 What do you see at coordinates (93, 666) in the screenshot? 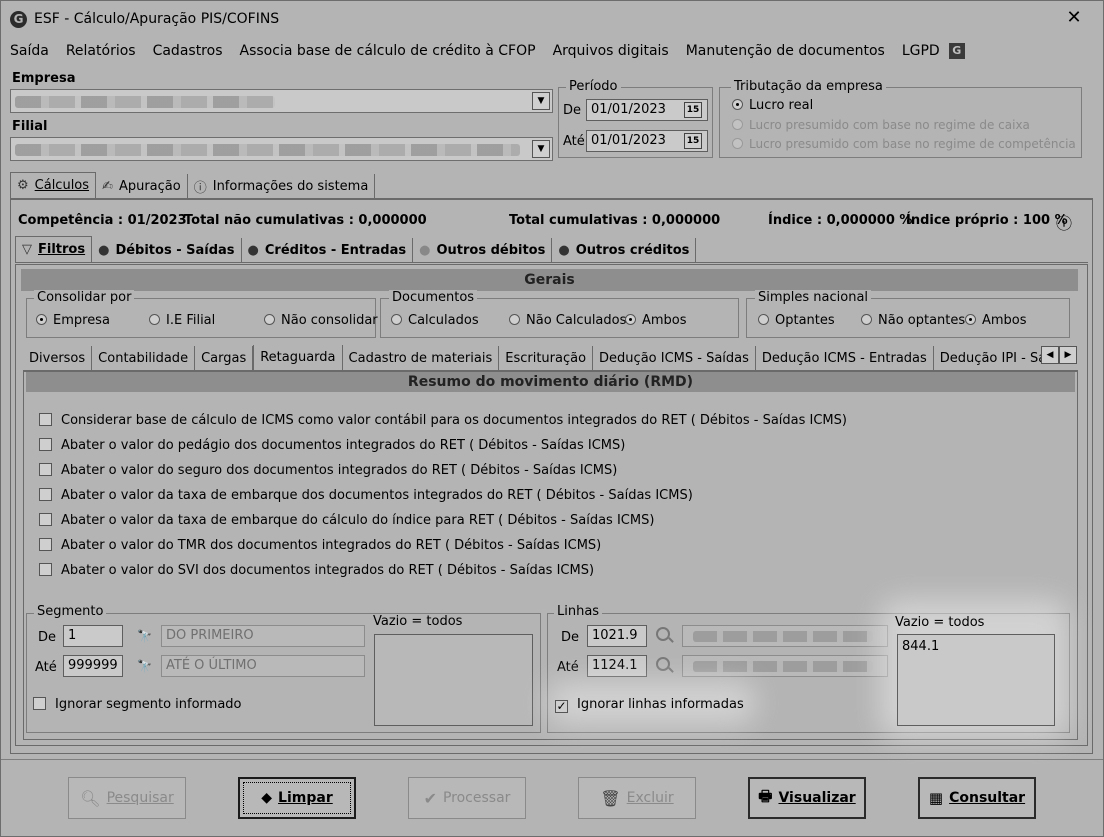
I see `segmento-ate-input: 999999` at bounding box center [93, 666].